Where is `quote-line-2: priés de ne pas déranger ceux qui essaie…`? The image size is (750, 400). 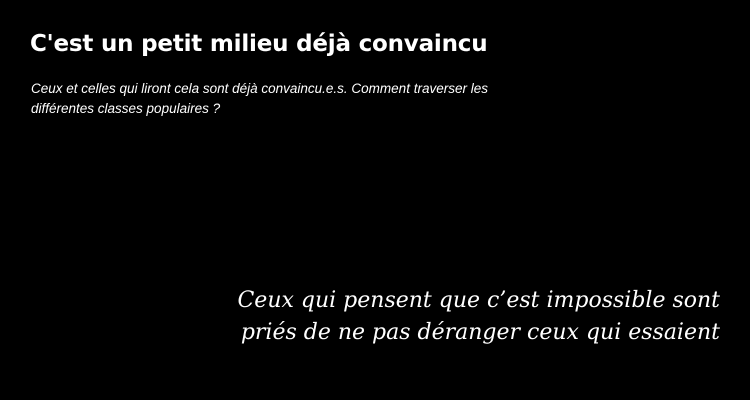
quote-line-2: priés de ne pas déranger ceux qui essaie… is located at coordinates (480, 332).